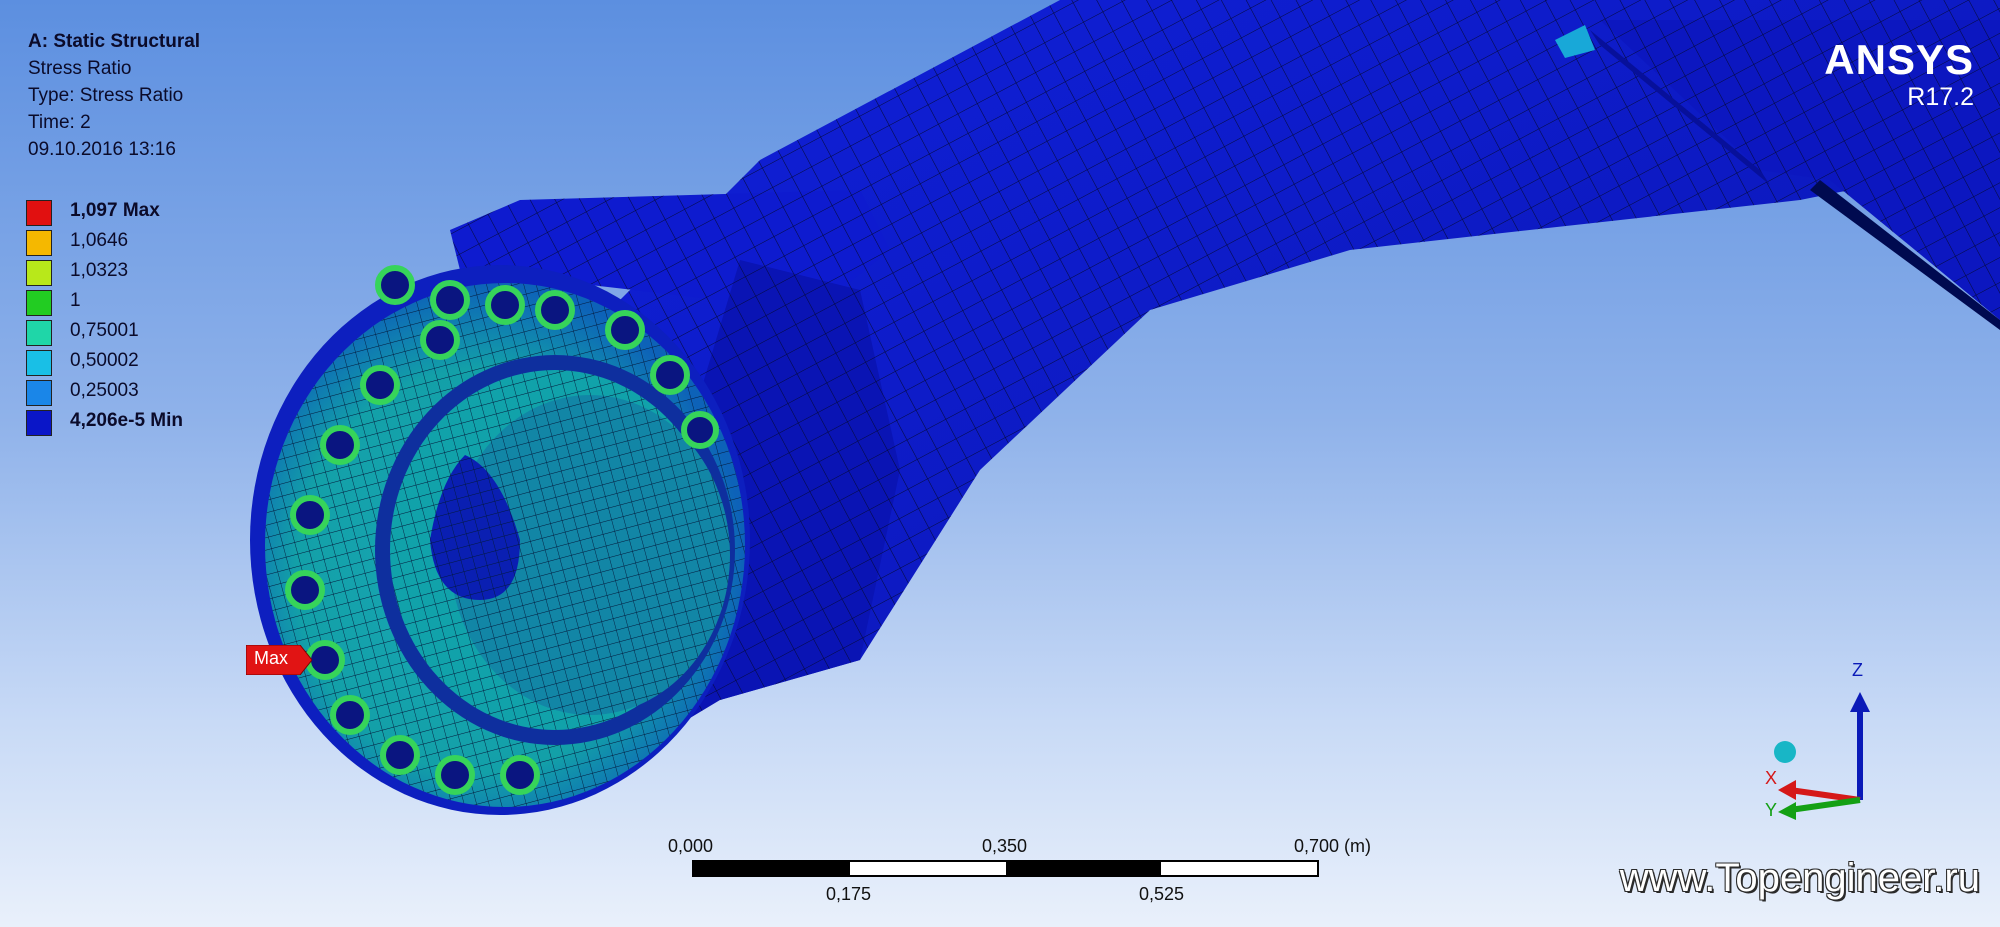 The height and width of the screenshot is (927, 2000). Describe the element at coordinates (1799, 878) in the screenshot. I see `watermark: www.Topengineer.ru` at that location.